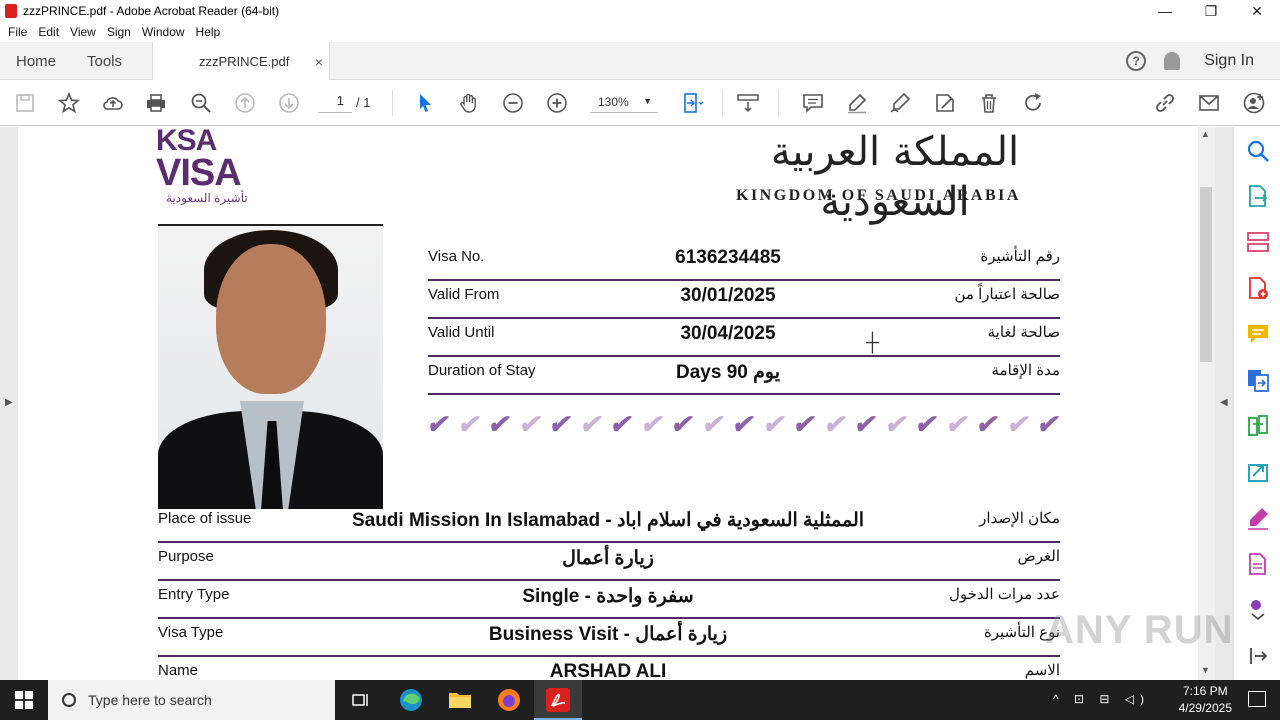 Image resolution: width=1280 pixels, height=725 pixels. Describe the element at coordinates (509, 700) in the screenshot. I see `firefox-icon` at that location.